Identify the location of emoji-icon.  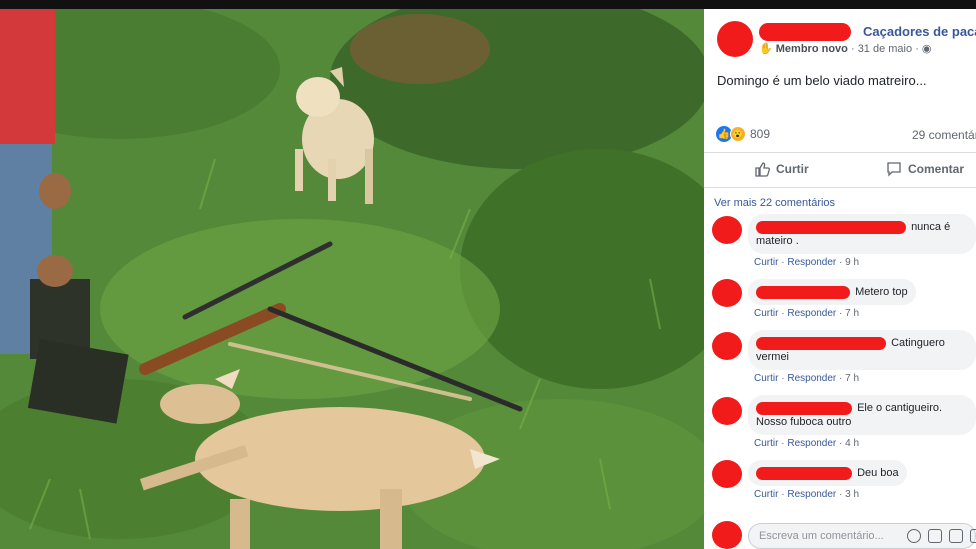
(914, 536).